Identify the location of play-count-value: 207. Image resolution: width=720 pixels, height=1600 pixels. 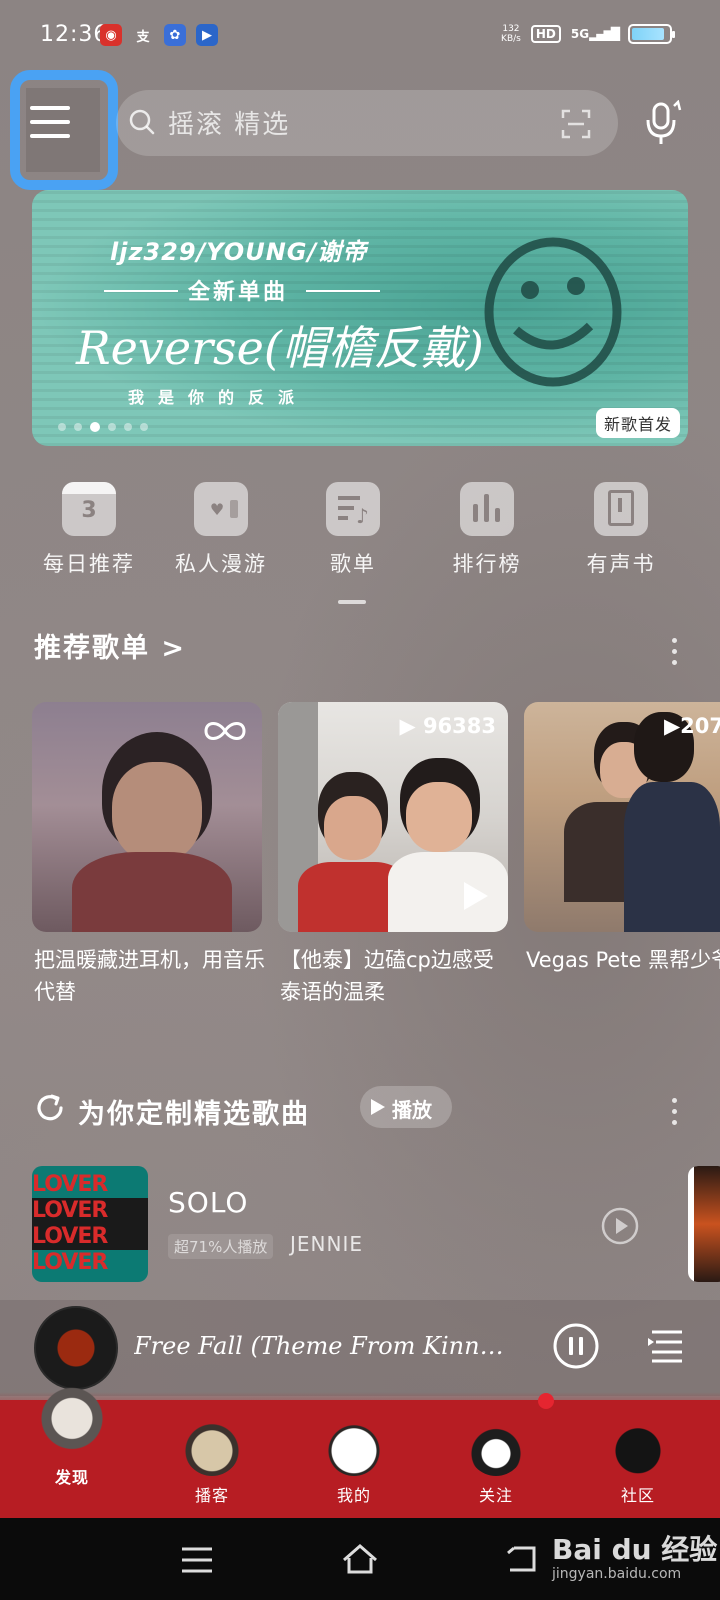
(700, 726).